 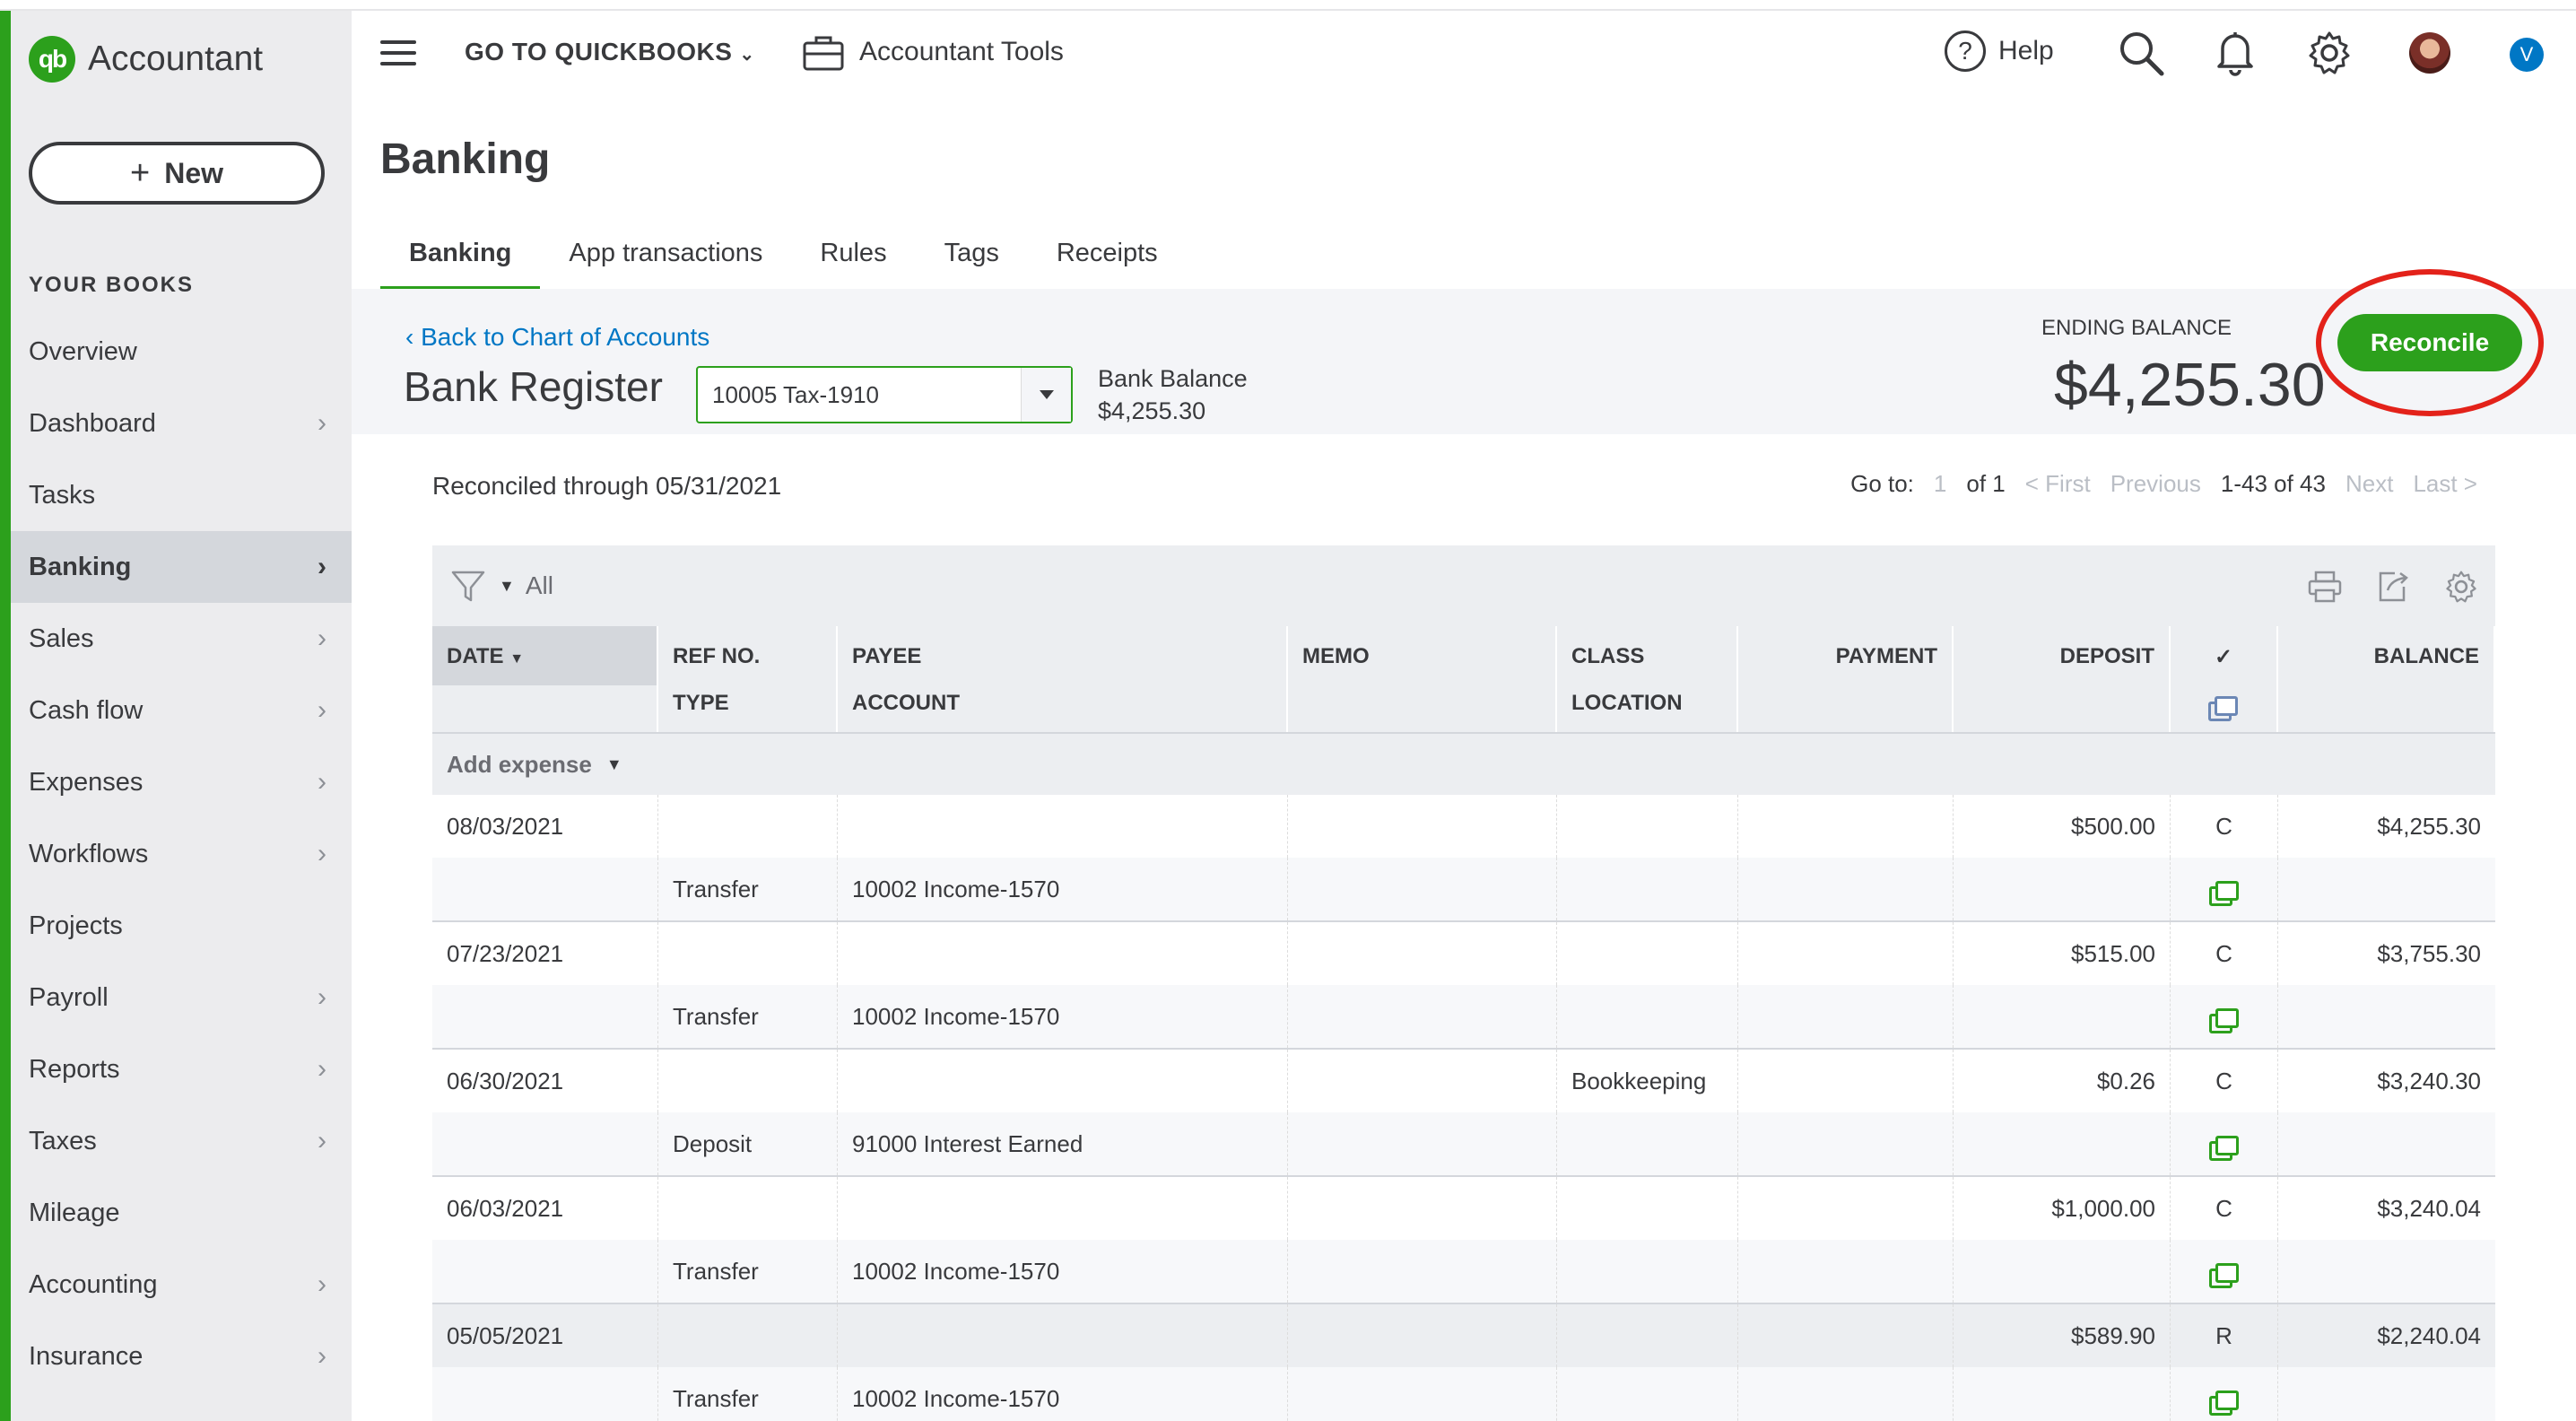 I want to click on payee-column-header: PAYEE, so click(x=1063, y=655).